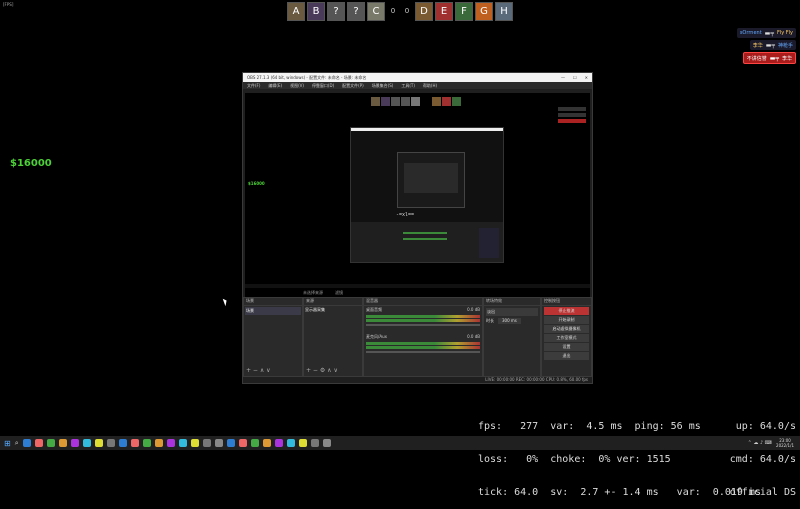 The image size is (800, 509). What do you see at coordinates (586, 77) in the screenshot?
I see `close-icon: ✕` at bounding box center [586, 77].